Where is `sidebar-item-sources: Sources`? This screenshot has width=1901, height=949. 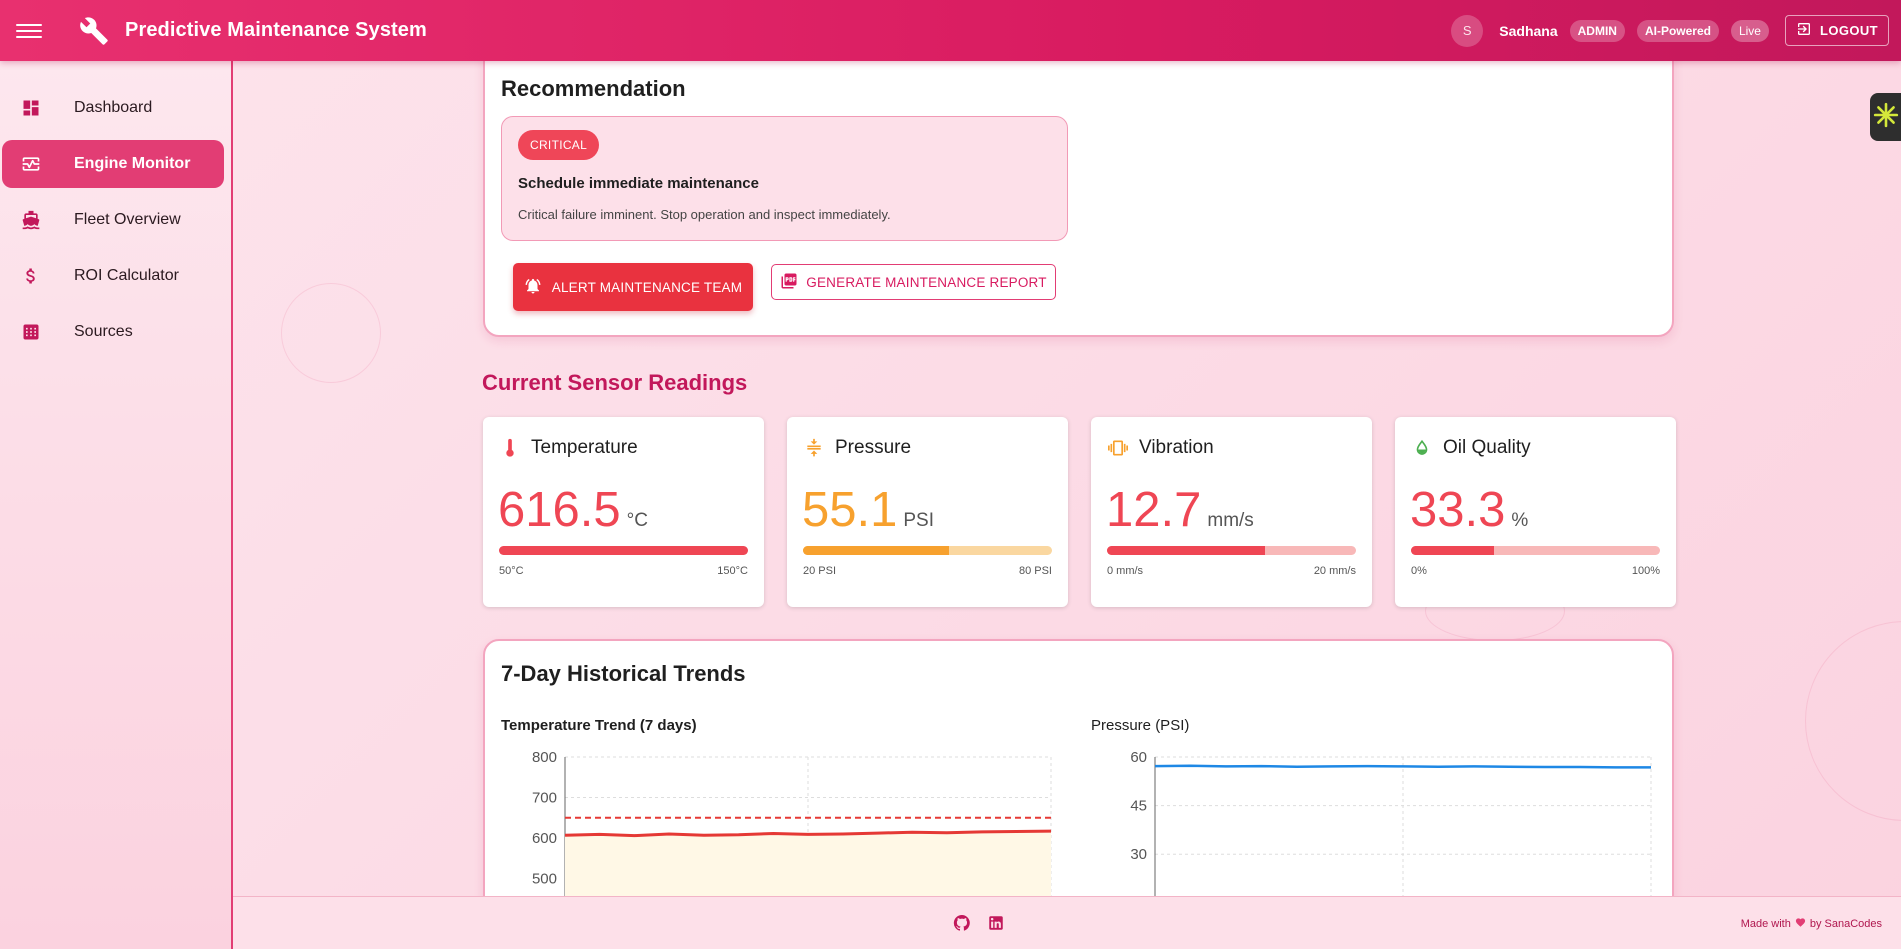
sidebar-item-sources: Sources is located at coordinates (113, 332).